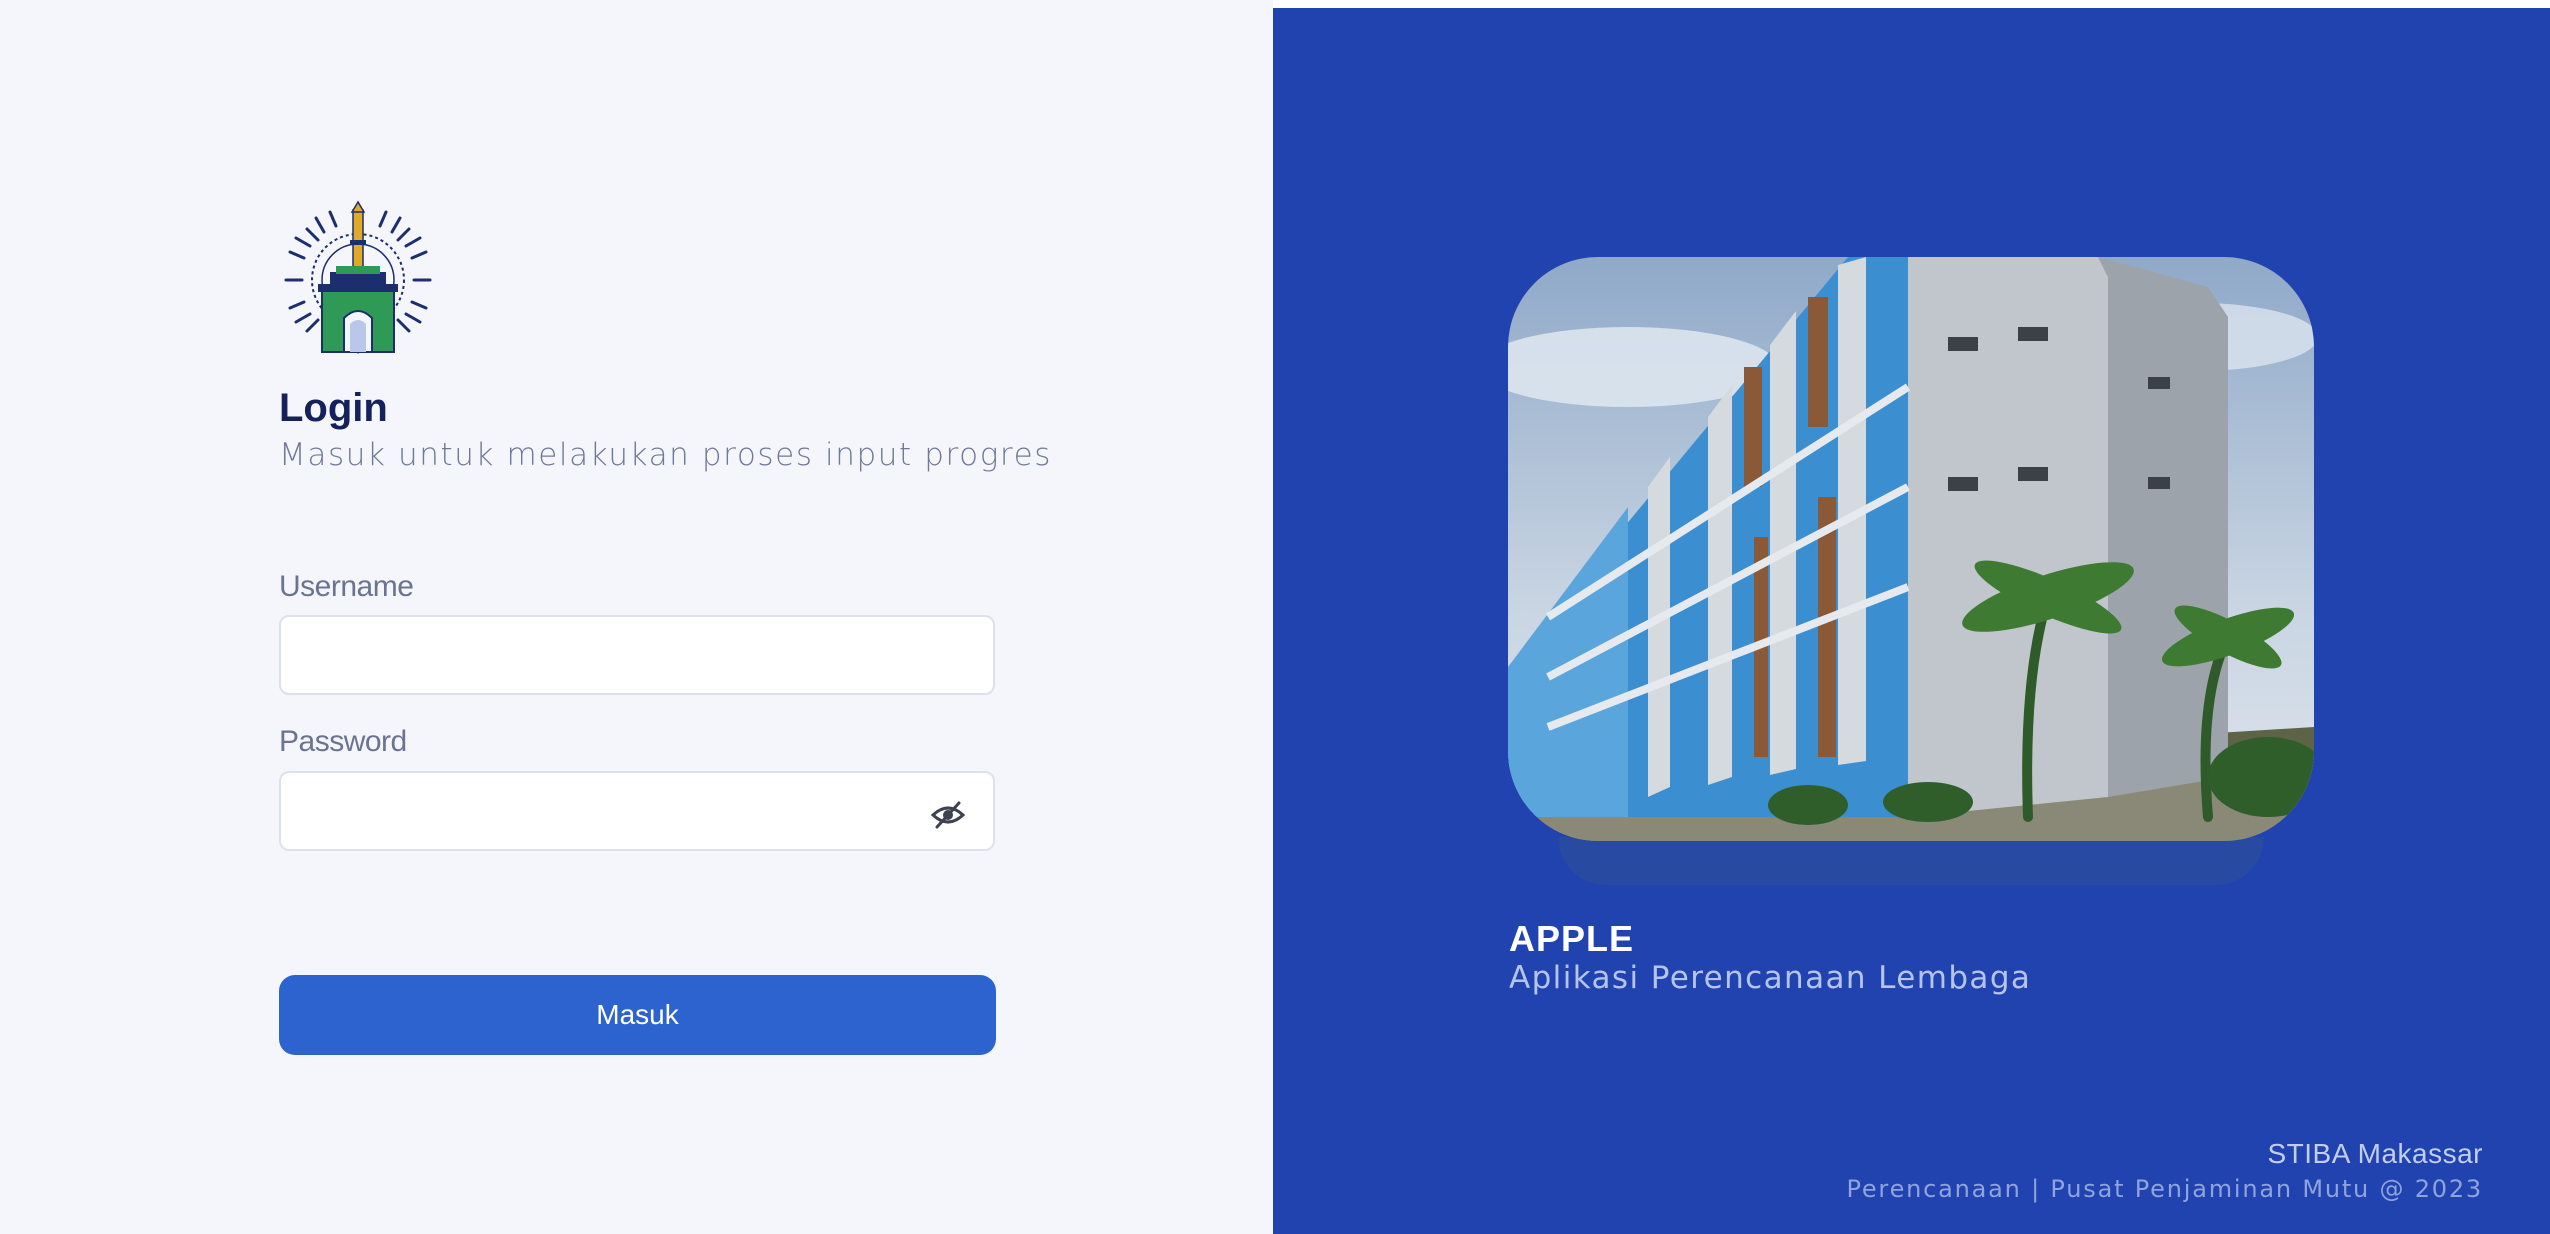 The height and width of the screenshot is (1234, 2550). Describe the element at coordinates (637, 655) in the screenshot. I see `username-input` at that location.